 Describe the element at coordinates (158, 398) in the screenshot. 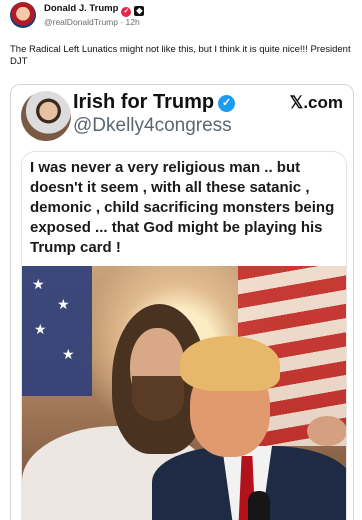

I see `figure-beard` at that location.